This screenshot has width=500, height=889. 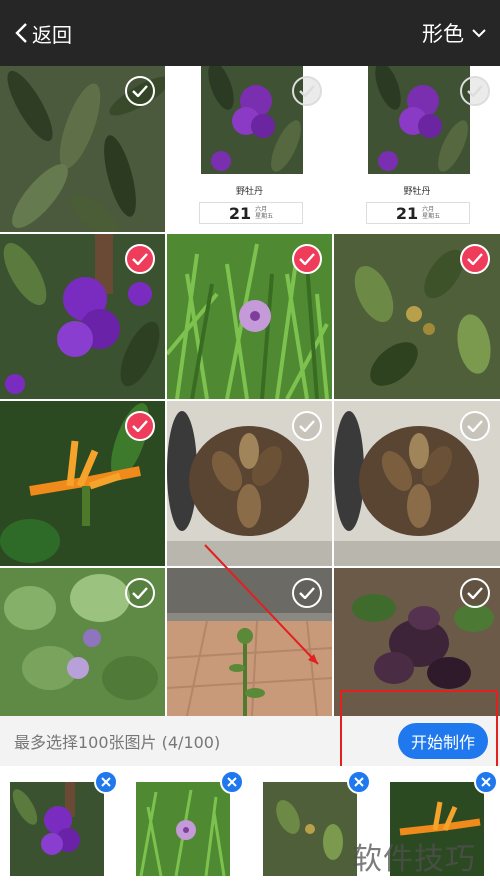 I want to click on thumb-grass-flower, so click(x=183, y=829).